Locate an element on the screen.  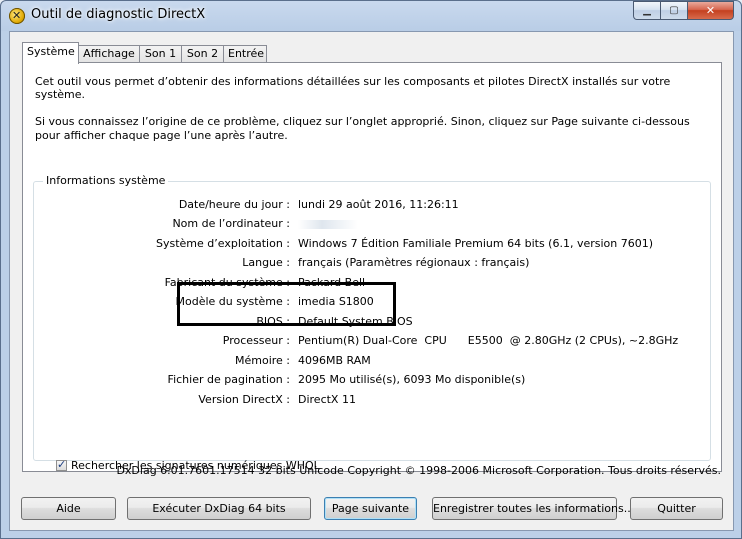
row-computer-name: Nom de l’ordinateur : is located at coordinates (372, 225).